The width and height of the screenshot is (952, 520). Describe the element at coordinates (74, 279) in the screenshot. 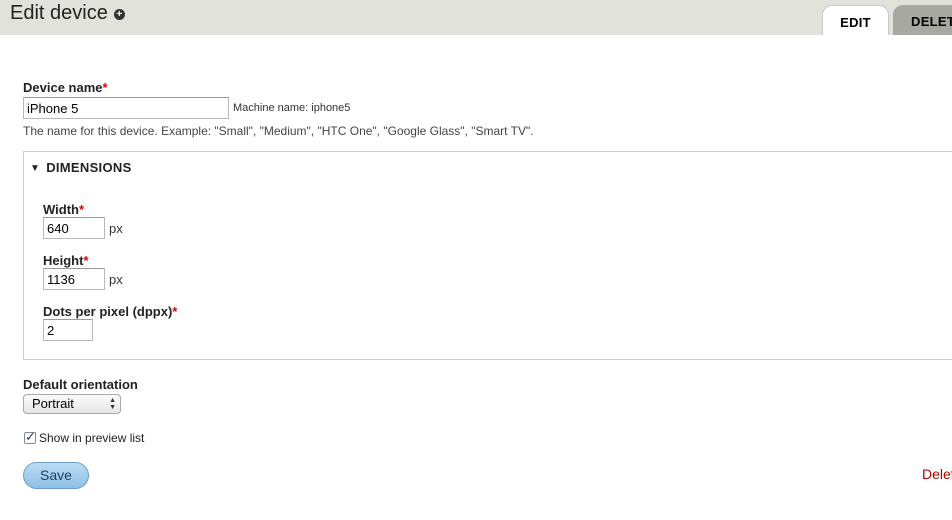

I see `height-input` at that location.